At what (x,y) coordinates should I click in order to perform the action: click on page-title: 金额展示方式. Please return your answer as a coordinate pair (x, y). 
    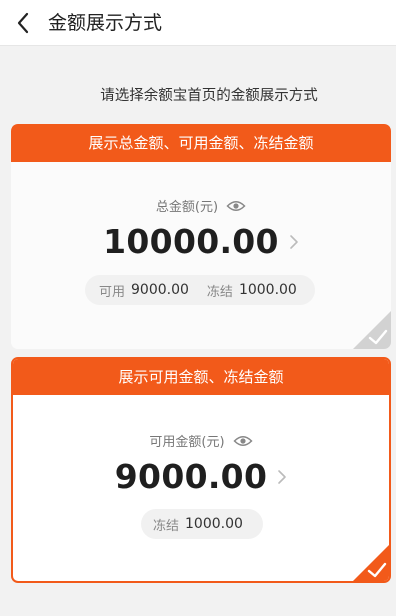
    Looking at the image, I should click on (105, 23).